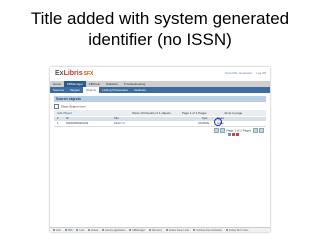 Image resolution: width=320 pixels, height=240 pixels. Describe the element at coordinates (218, 122) in the screenshot. I see `highlight-circle` at that location.